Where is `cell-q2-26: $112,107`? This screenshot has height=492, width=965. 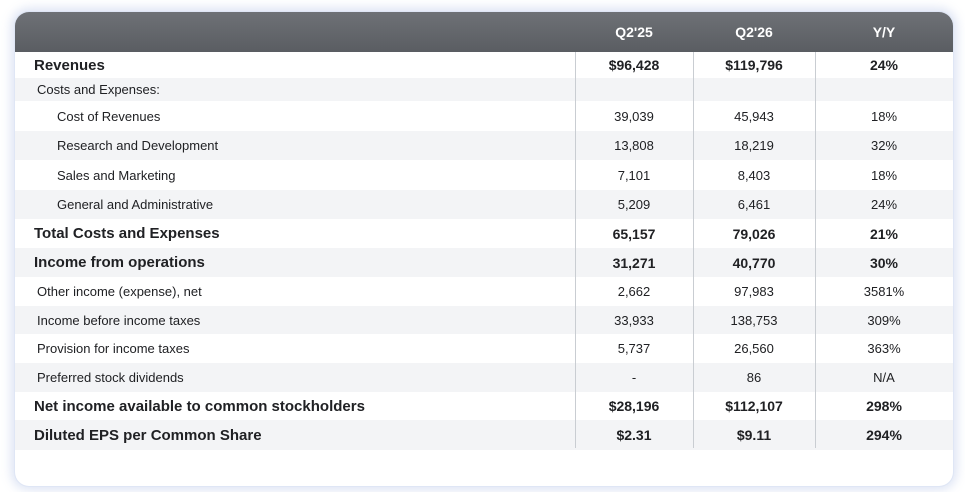 cell-q2-26: $112,107 is located at coordinates (754, 406).